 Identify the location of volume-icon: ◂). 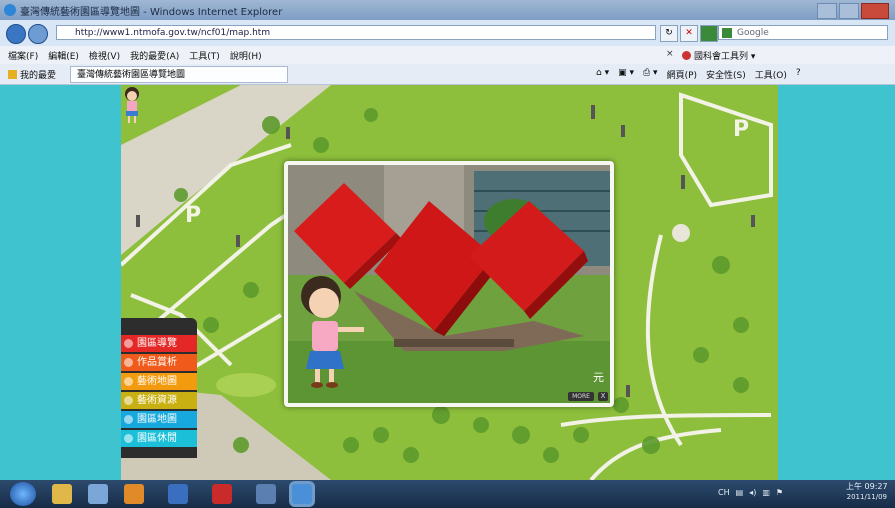
(752, 492).